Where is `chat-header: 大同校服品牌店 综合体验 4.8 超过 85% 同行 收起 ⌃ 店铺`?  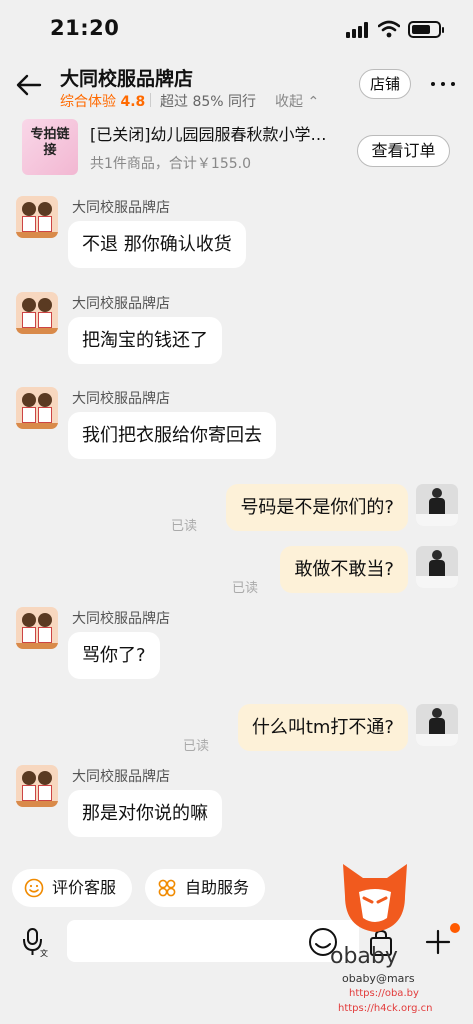
chat-header: 大同校服品牌店 综合体验 4.8 超过 85% 同行 收起 ⌃ 店铺 is located at coordinates (236, 88).